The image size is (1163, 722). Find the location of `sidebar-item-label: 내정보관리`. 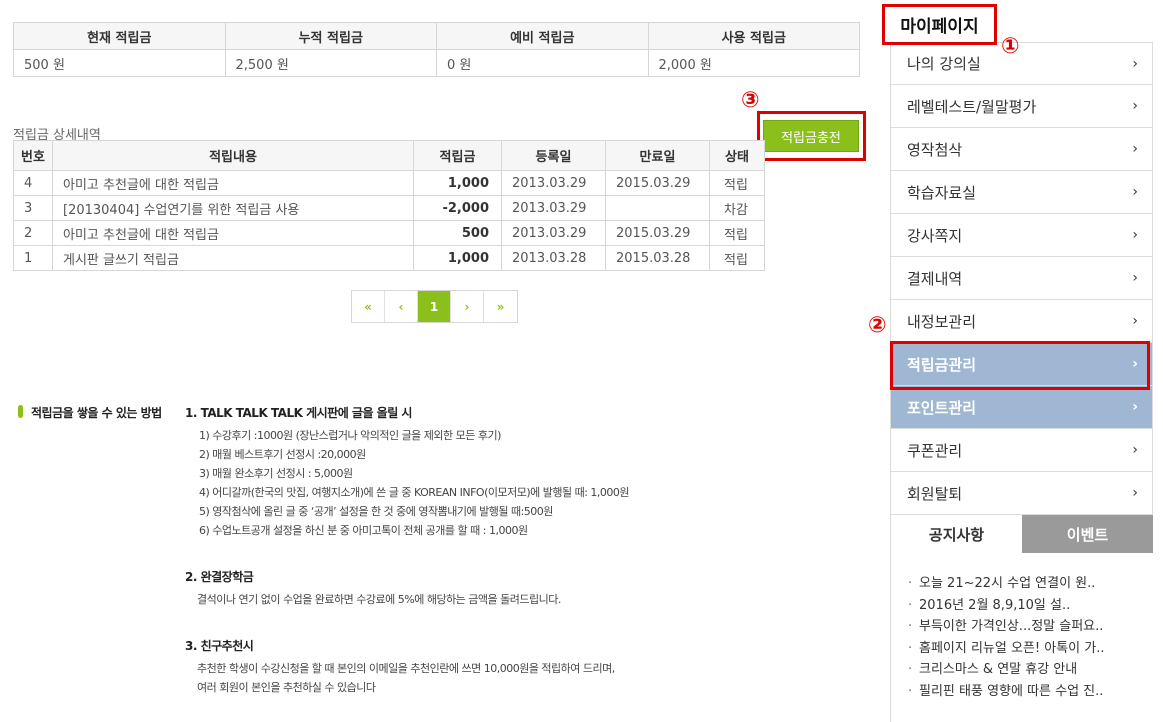

sidebar-item-label: 내정보관리 is located at coordinates (942, 321).